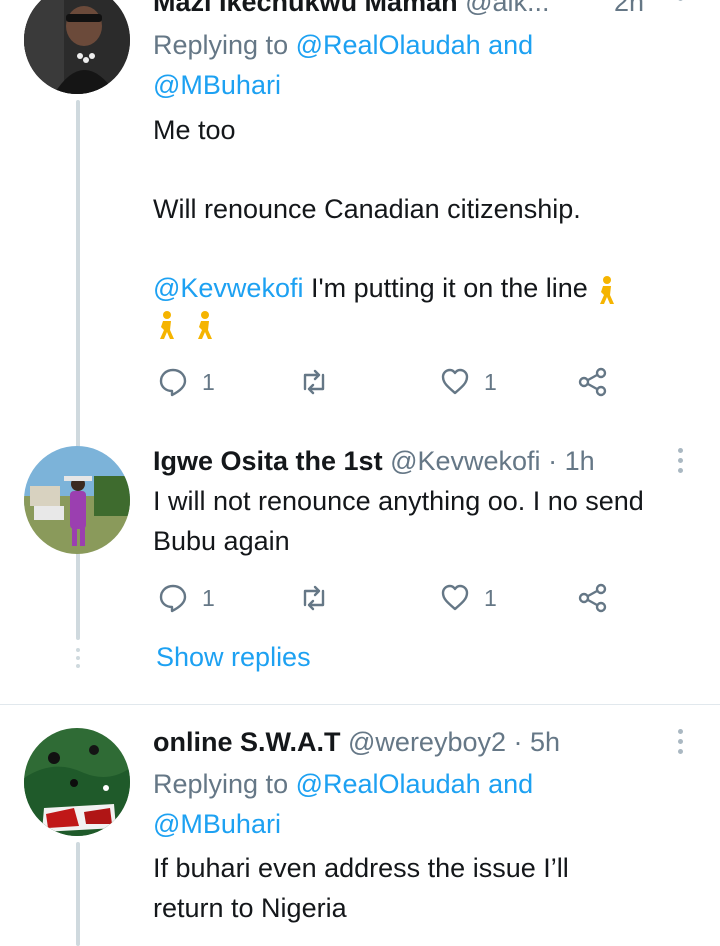 This screenshot has width=720, height=946. What do you see at coordinates (78, 658) in the screenshot?
I see `thread-continuation-dots` at bounding box center [78, 658].